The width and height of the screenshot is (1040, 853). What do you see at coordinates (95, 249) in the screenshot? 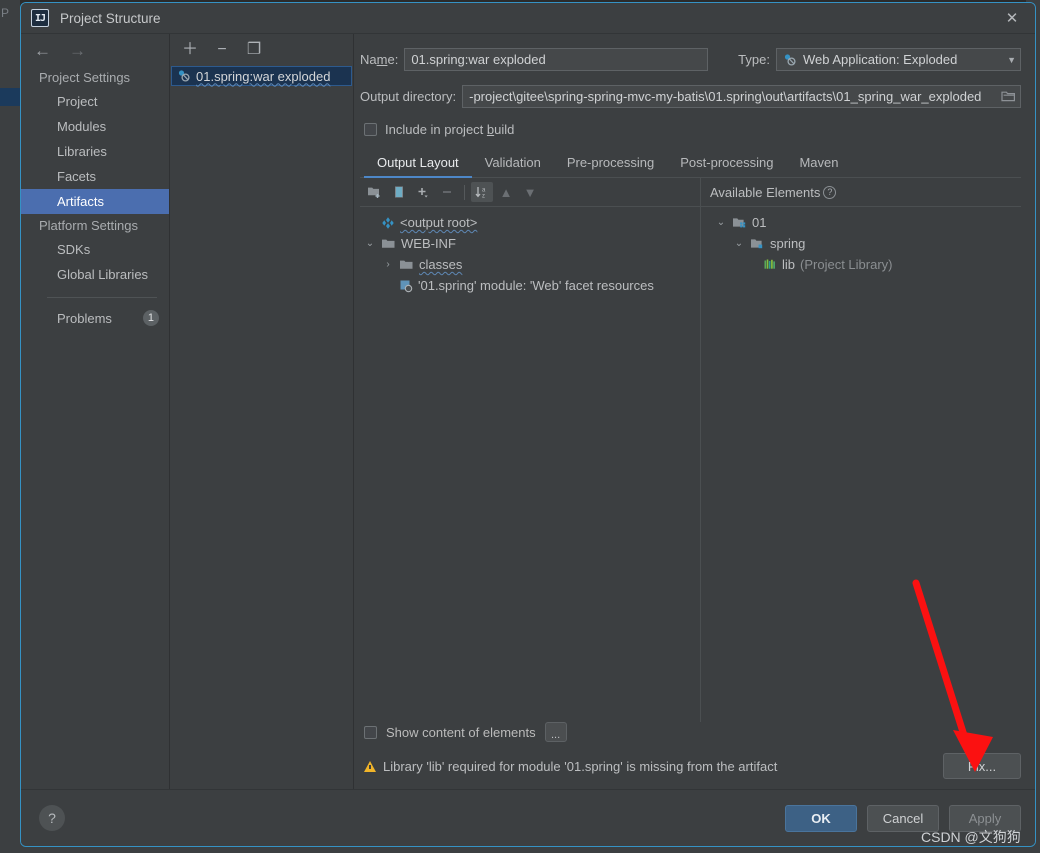
I see `sidebar-item-sdks: SDKs` at bounding box center [95, 249].